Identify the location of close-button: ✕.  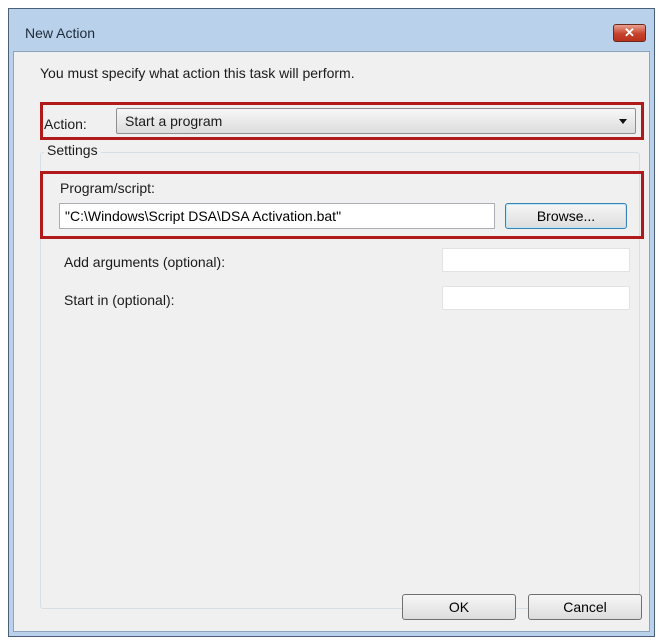
(629, 33).